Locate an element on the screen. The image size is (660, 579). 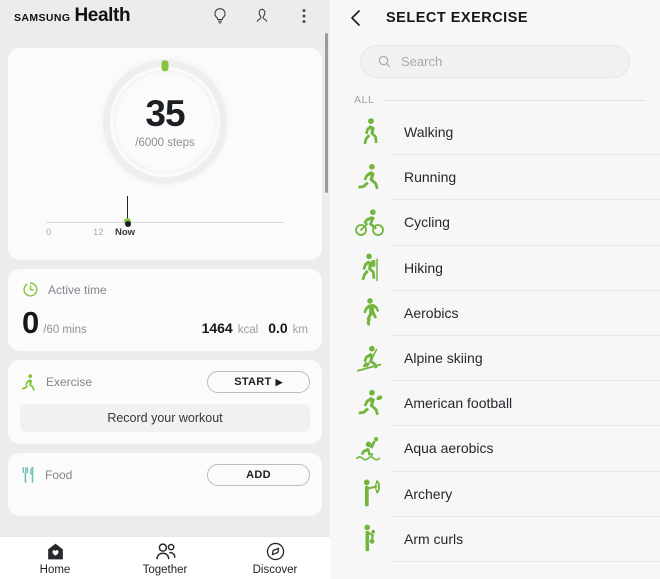
list-item-label: Cycling is located at coordinates (427, 222).